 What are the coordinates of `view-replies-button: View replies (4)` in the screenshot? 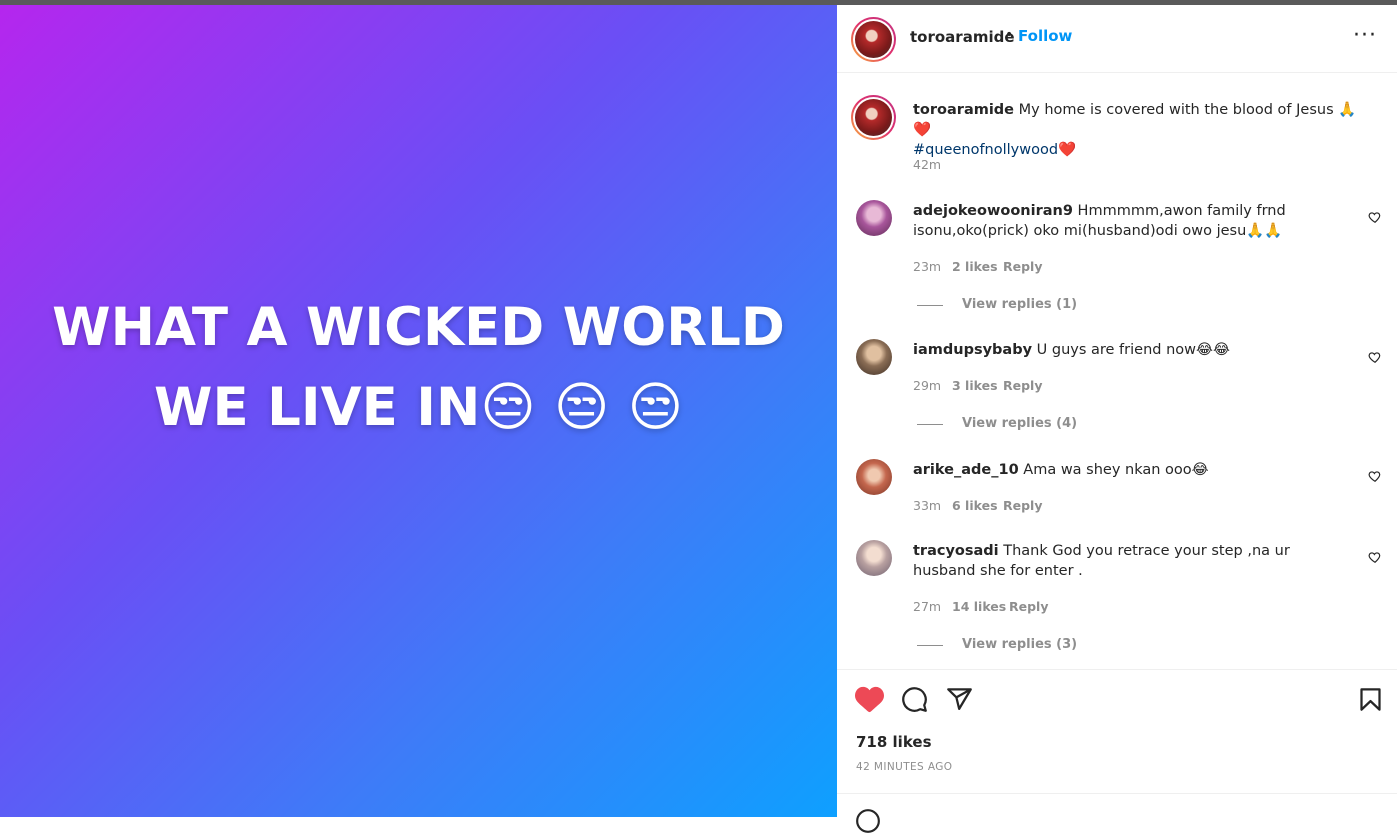 It's located at (1019, 423).